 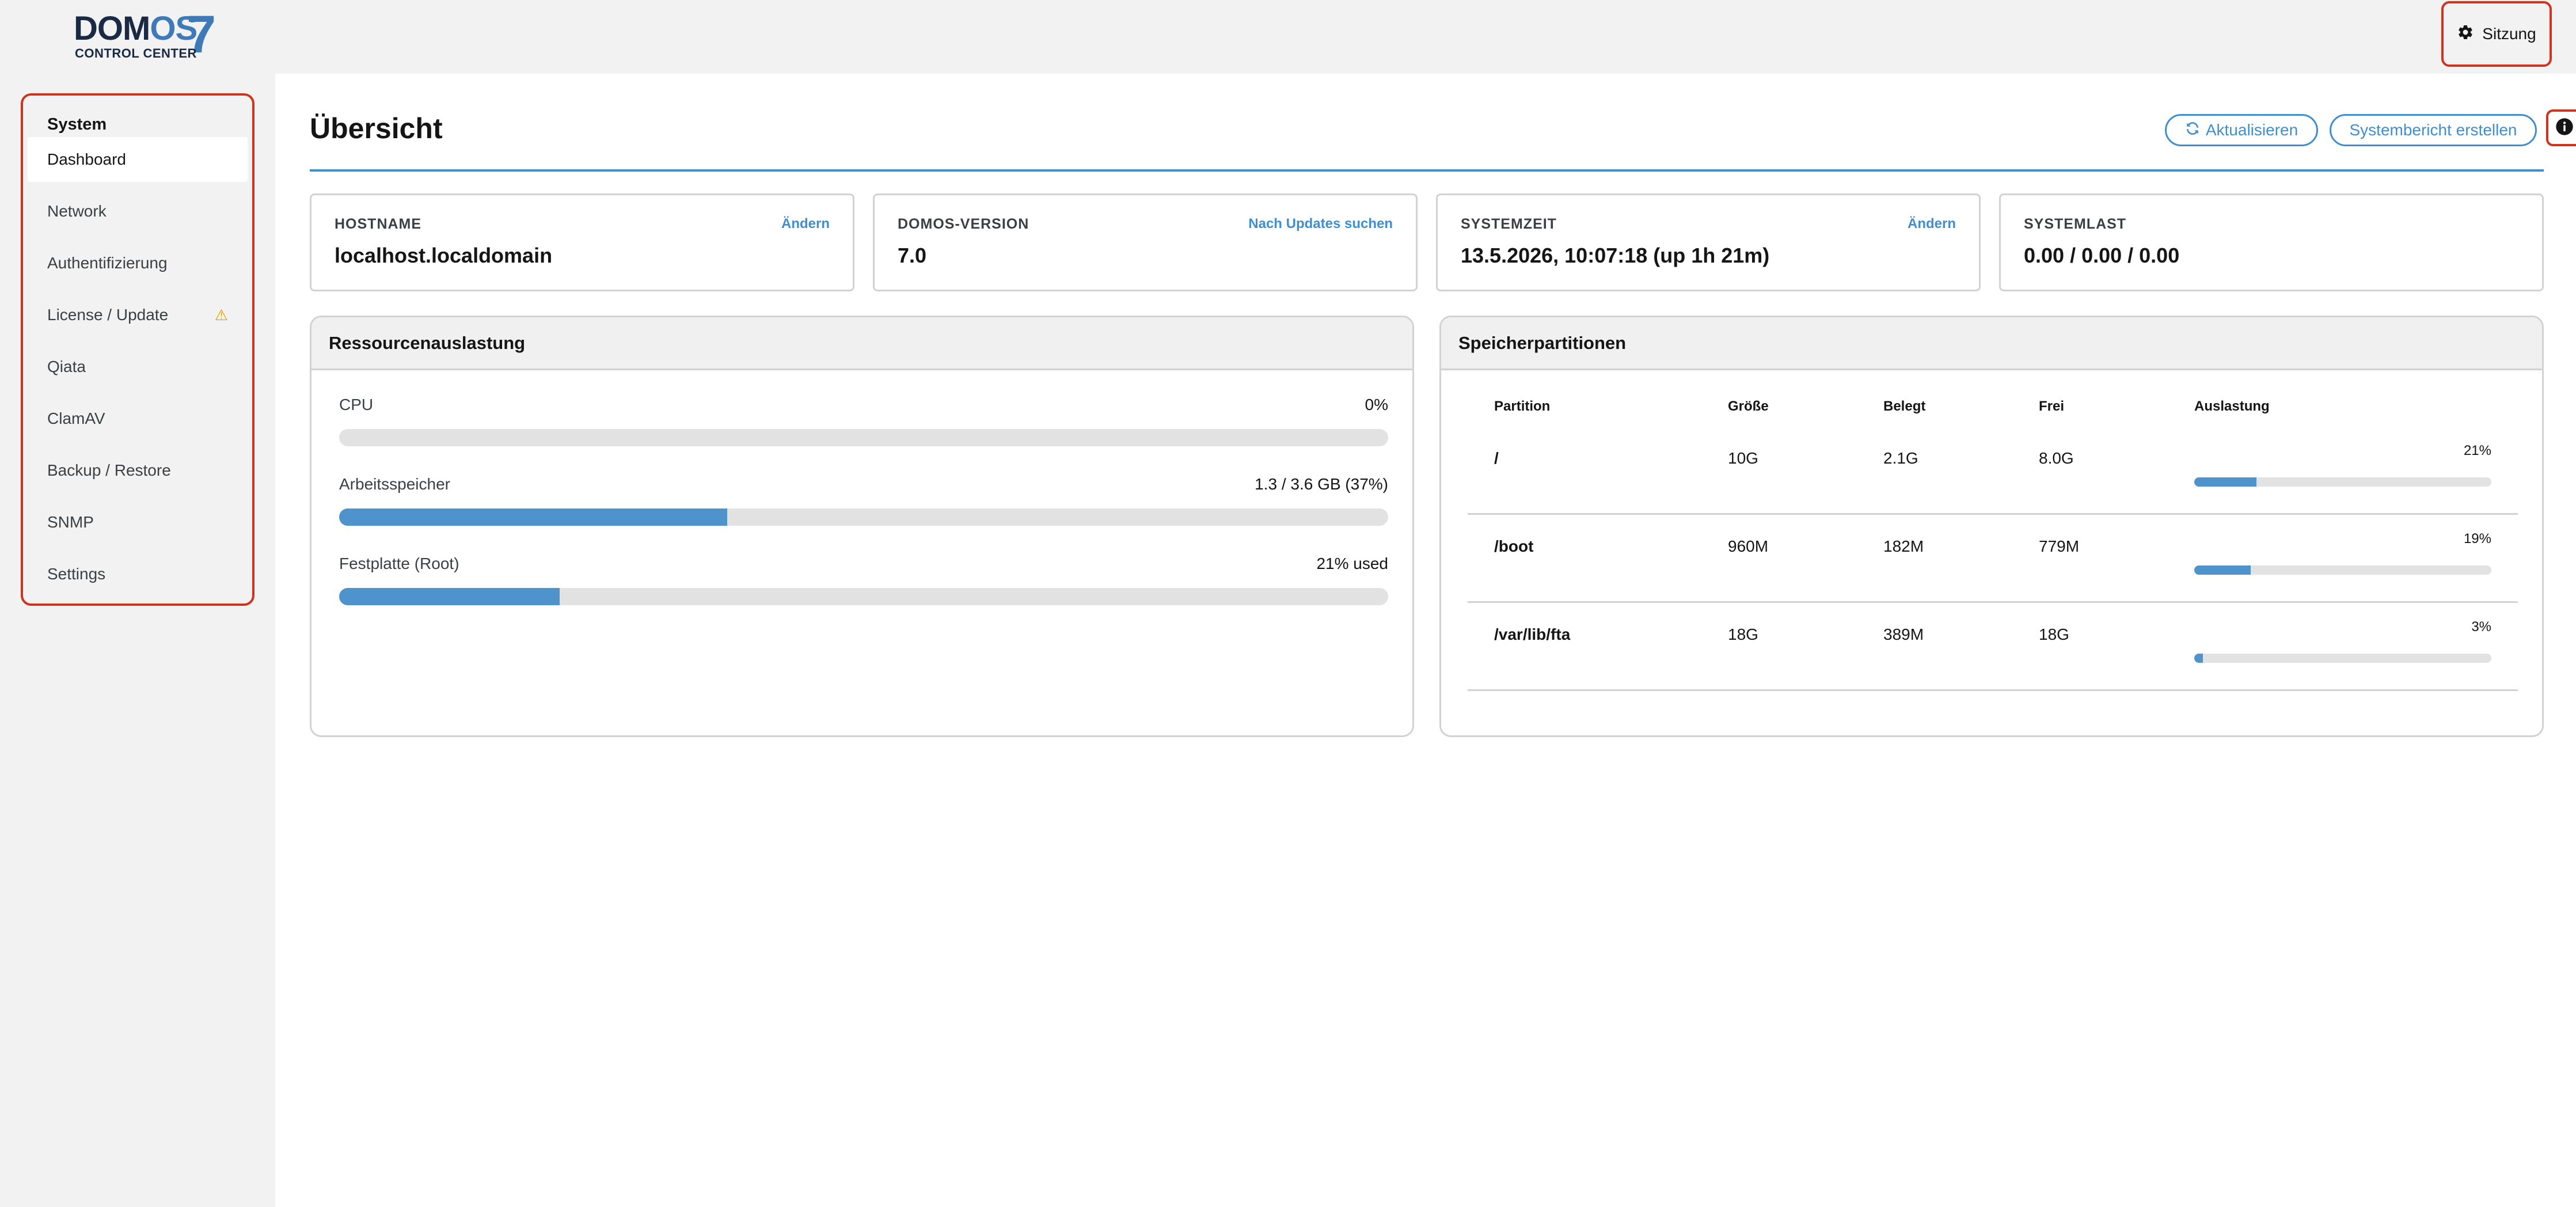 What do you see at coordinates (136, 53) in the screenshot?
I see `logo-subtitle: CONTROL CENTER` at bounding box center [136, 53].